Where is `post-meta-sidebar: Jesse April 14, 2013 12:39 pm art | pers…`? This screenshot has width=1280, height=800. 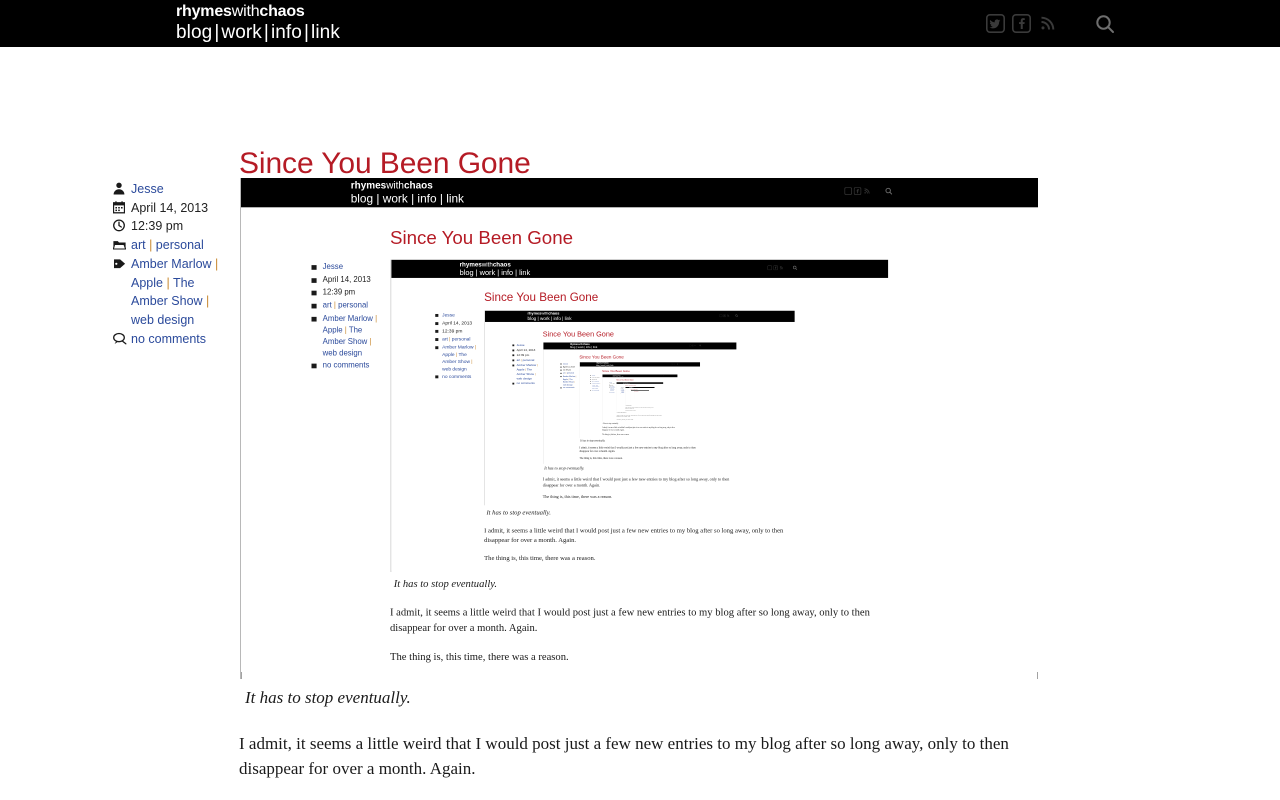 post-meta-sidebar: Jesse April 14, 2013 12:39 pm art | pers… is located at coordinates (173, 264).